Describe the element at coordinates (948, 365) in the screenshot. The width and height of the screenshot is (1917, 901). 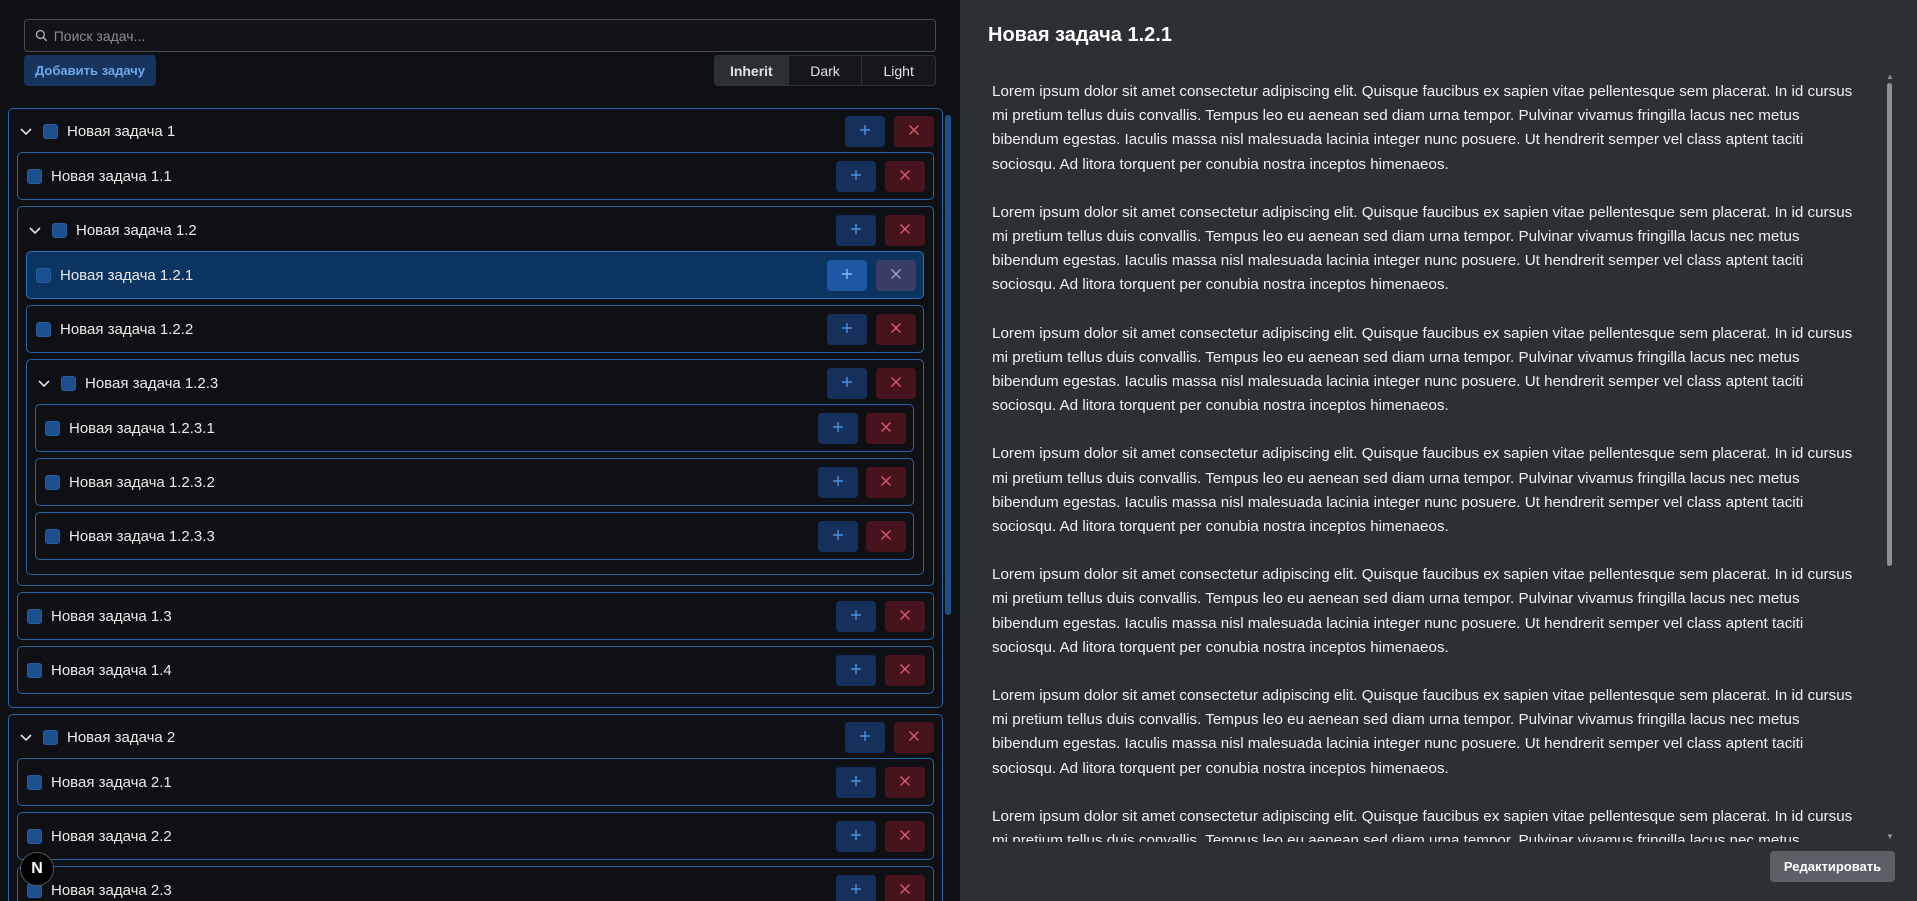
I see `tree-scrollbar` at that location.